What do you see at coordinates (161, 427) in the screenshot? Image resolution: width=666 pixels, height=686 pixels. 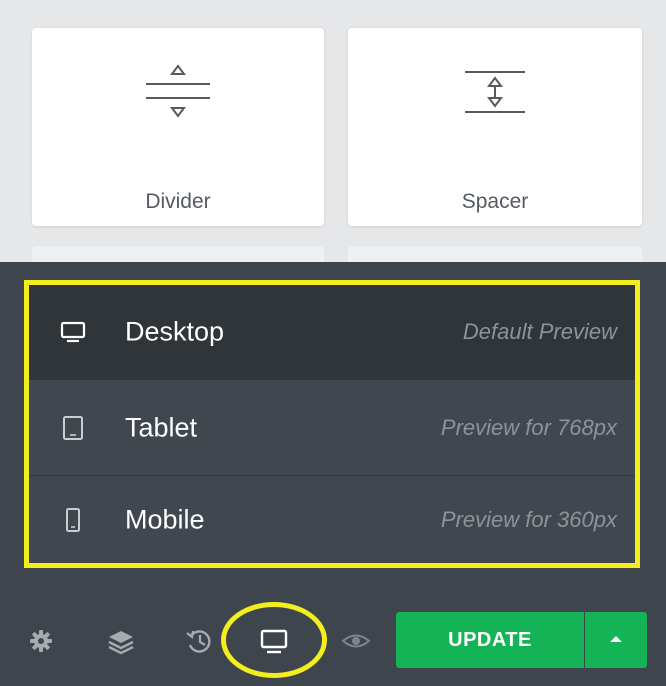 I see `device-label: Tablet` at bounding box center [161, 427].